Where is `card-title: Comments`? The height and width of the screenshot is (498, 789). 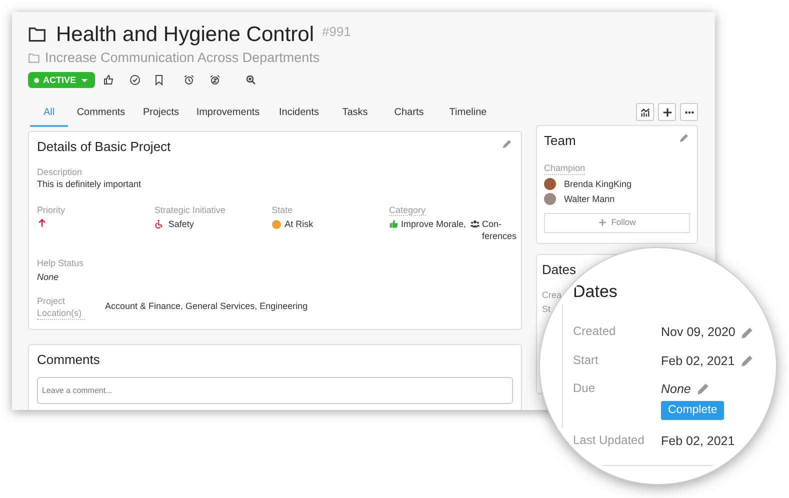 card-title: Comments is located at coordinates (69, 360).